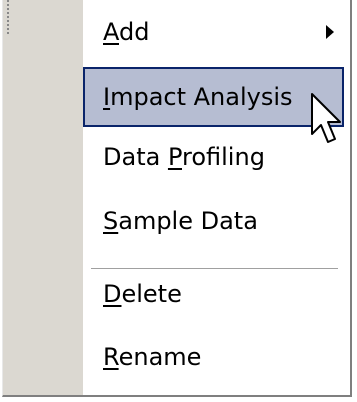 Image resolution: width=357 pixels, height=402 pixels. Describe the element at coordinates (142, 294) in the screenshot. I see `menu-item-label: Delete` at that location.